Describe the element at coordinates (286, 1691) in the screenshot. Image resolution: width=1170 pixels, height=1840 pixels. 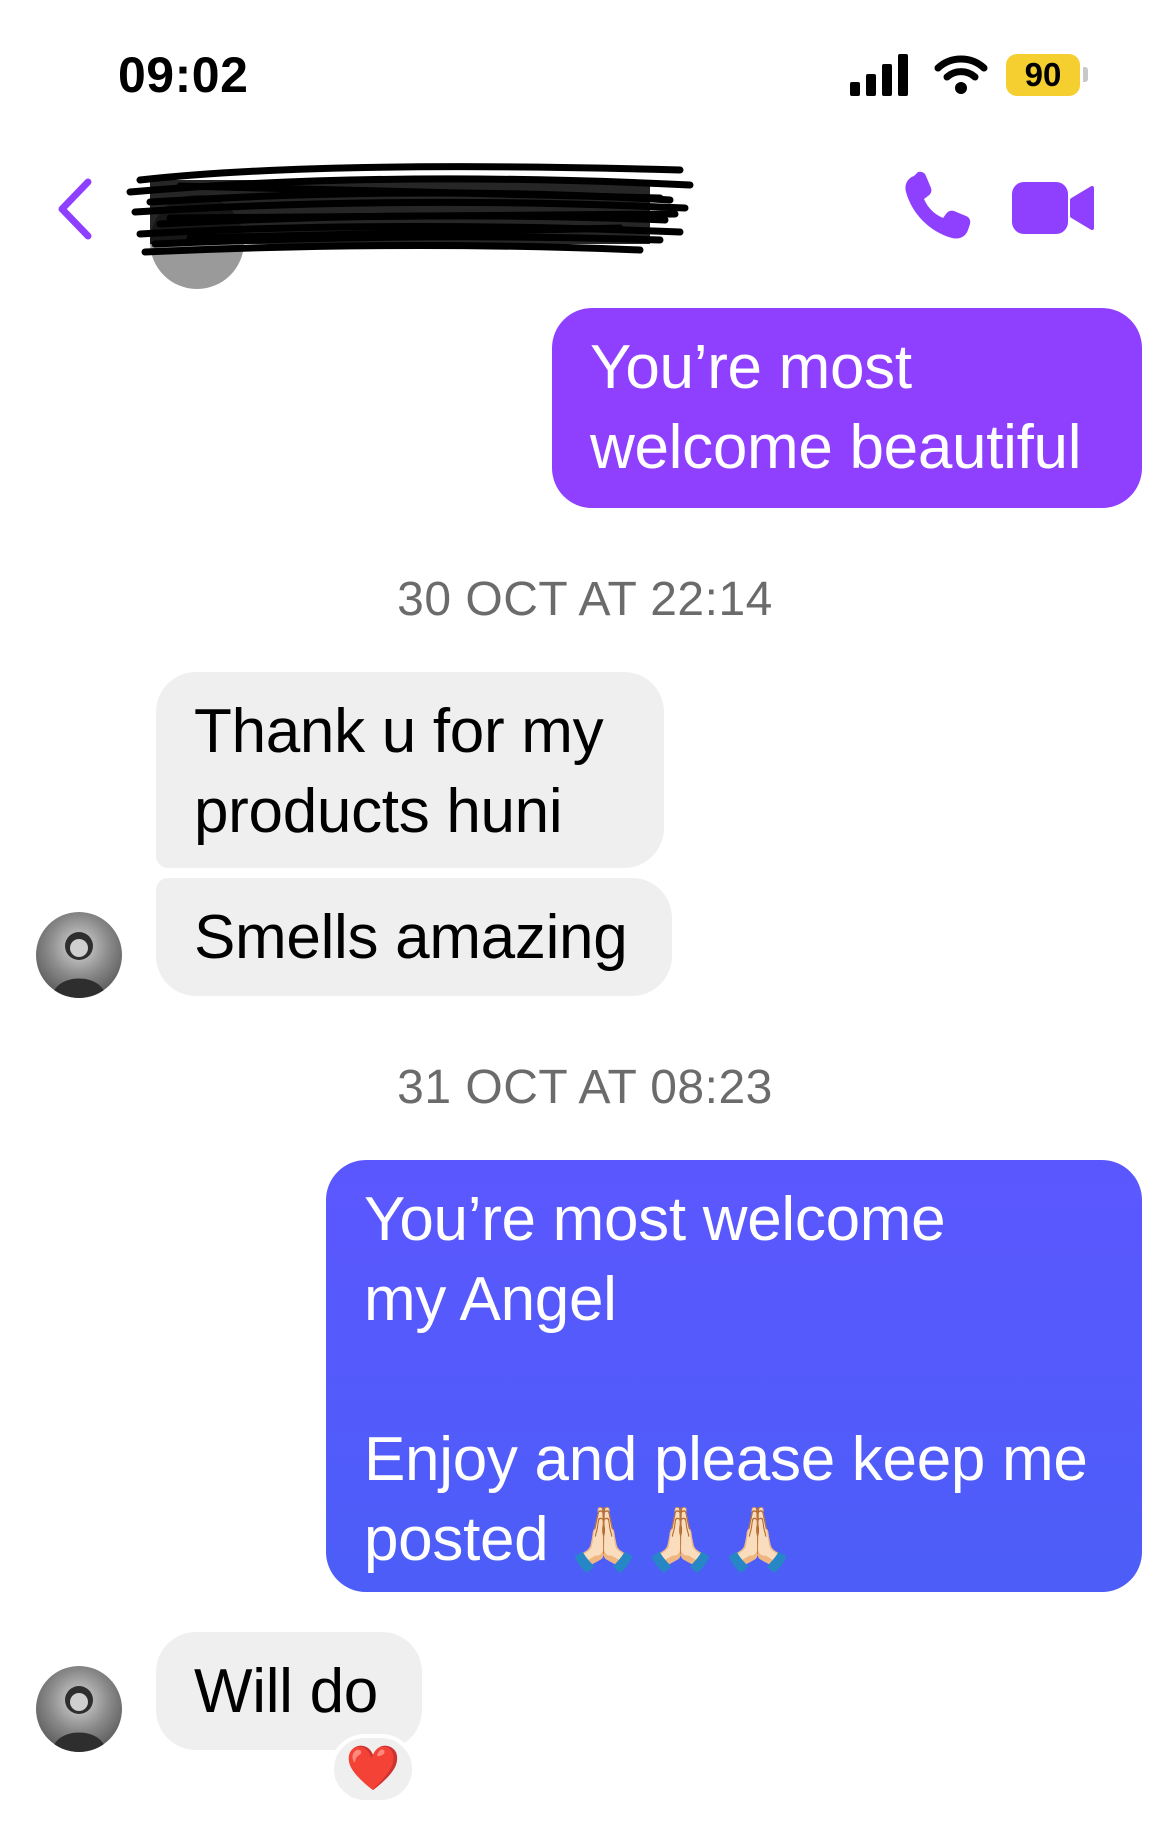
I see `message-line: Will do` at that location.